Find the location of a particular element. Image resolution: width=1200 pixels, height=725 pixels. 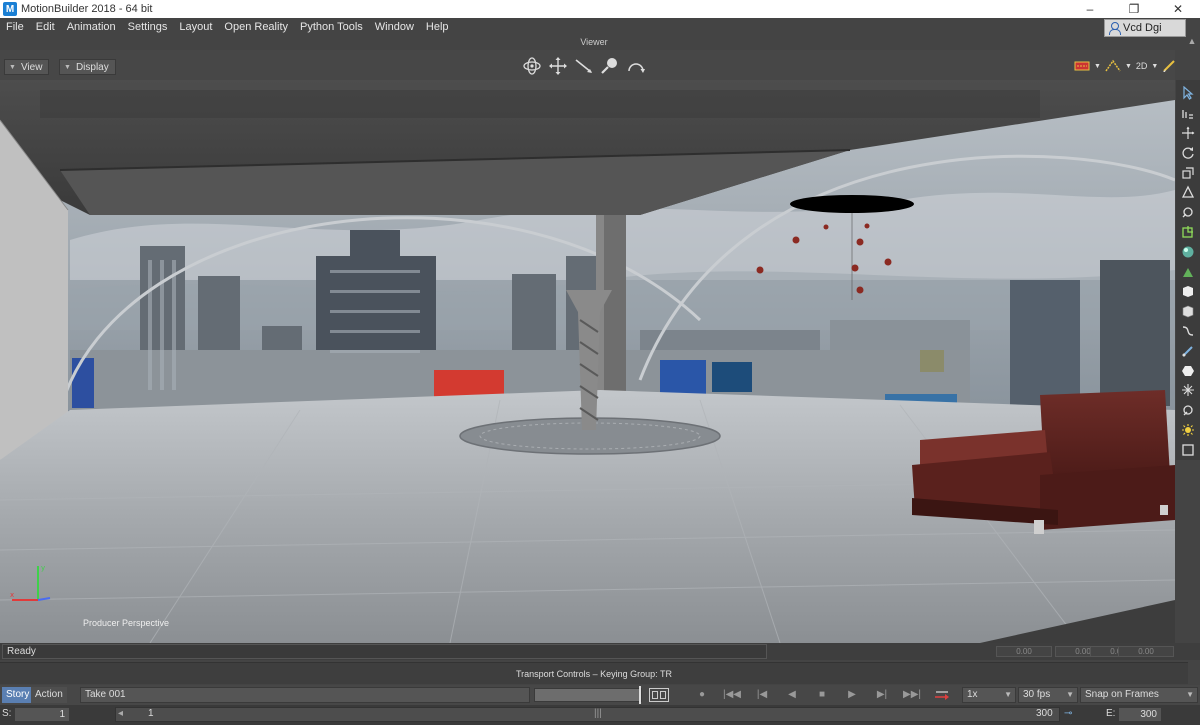

view-2d-toggle: 2D is located at coordinates (1142, 66).